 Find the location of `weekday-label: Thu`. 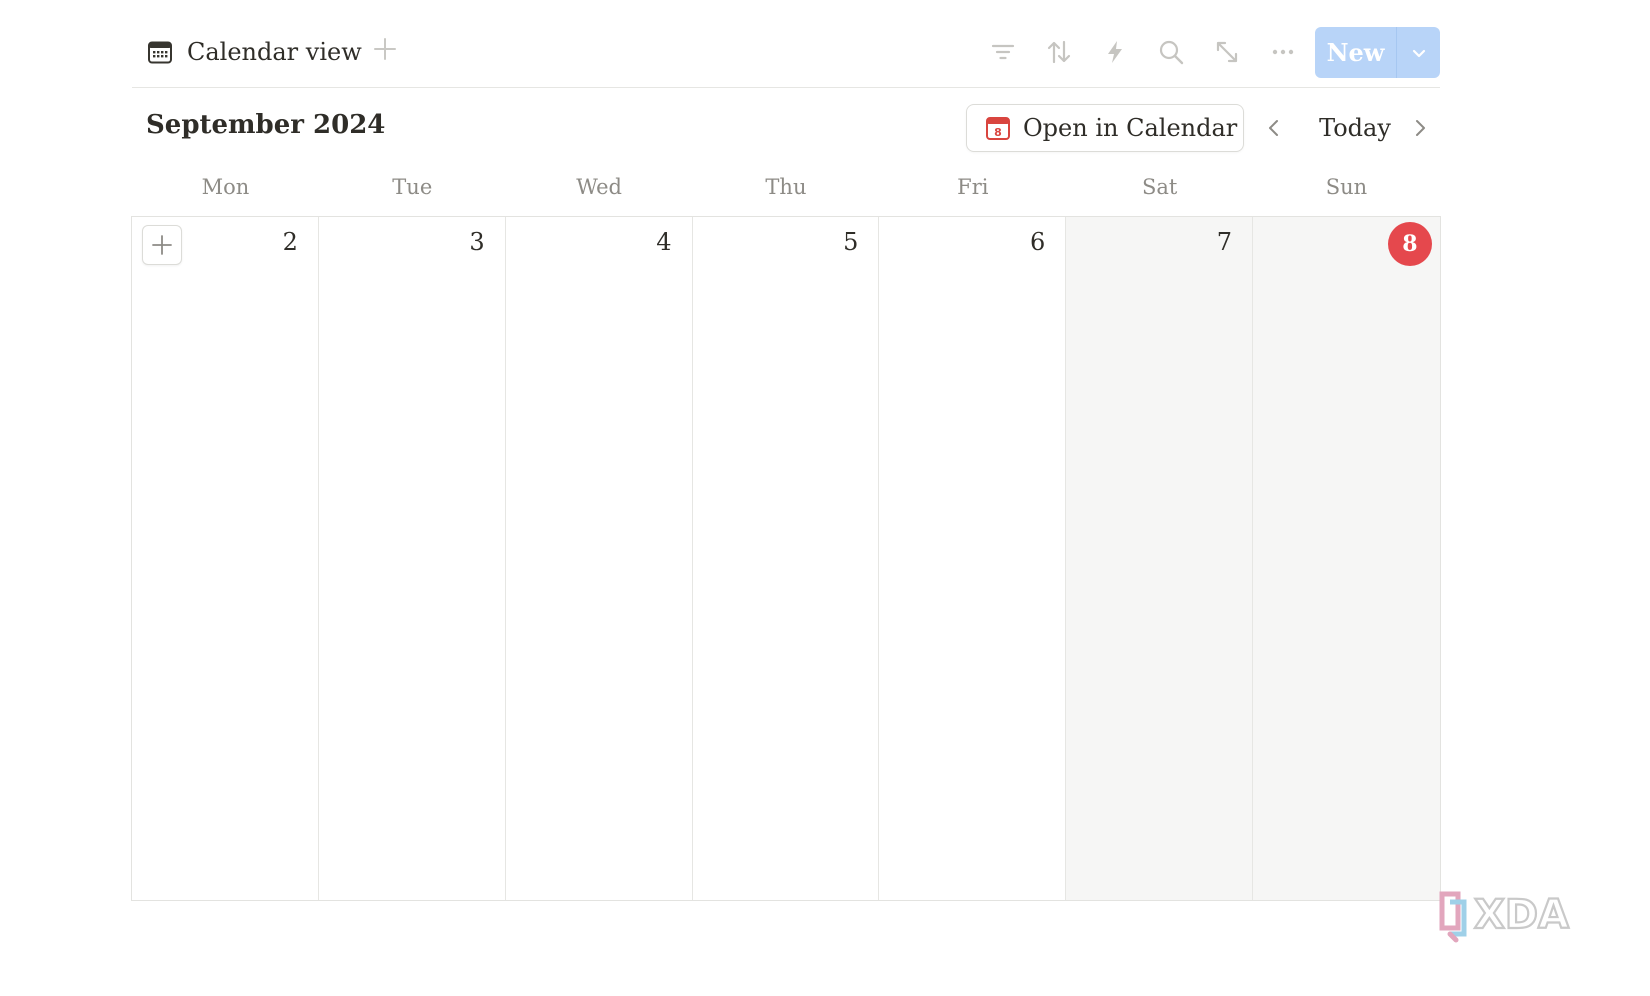

weekday-label: Thu is located at coordinates (786, 187).